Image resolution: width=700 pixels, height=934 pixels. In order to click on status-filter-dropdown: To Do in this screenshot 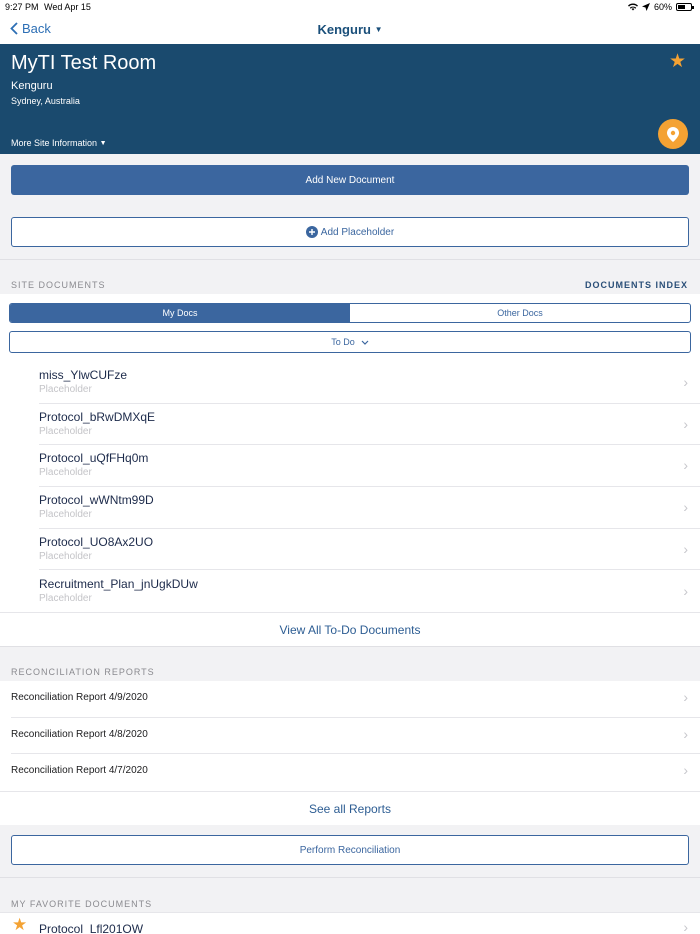, I will do `click(350, 342)`.